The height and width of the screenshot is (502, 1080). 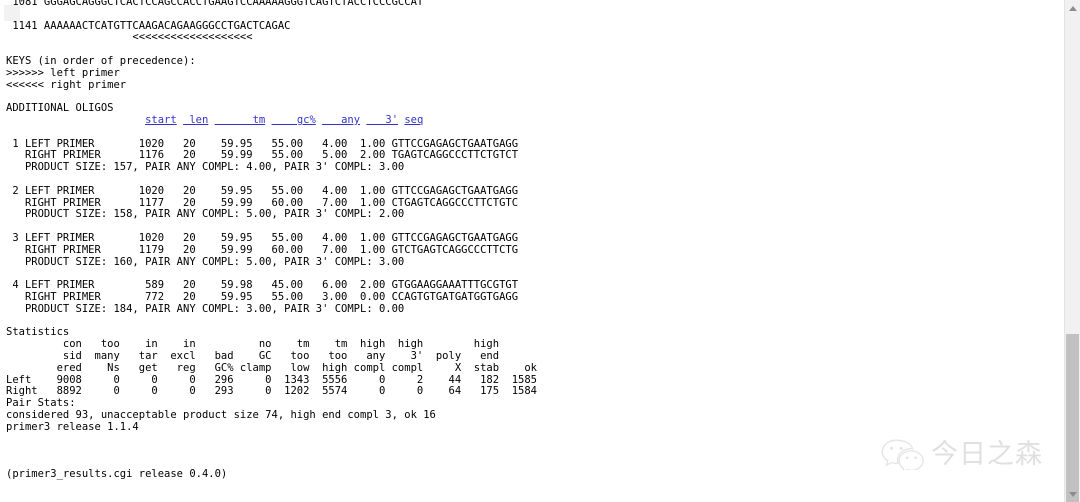 I want to click on wechat-icon, so click(x=902, y=454).